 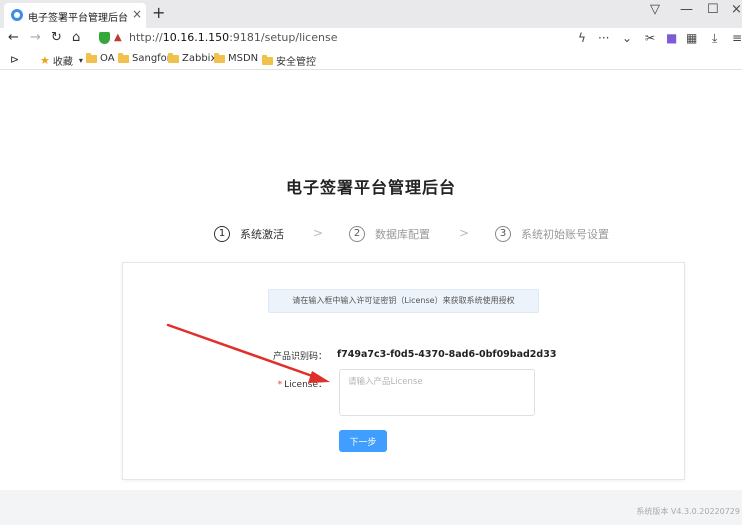 What do you see at coordinates (370, 187) in the screenshot?
I see `page-title: 电子签署平台管理后台` at bounding box center [370, 187].